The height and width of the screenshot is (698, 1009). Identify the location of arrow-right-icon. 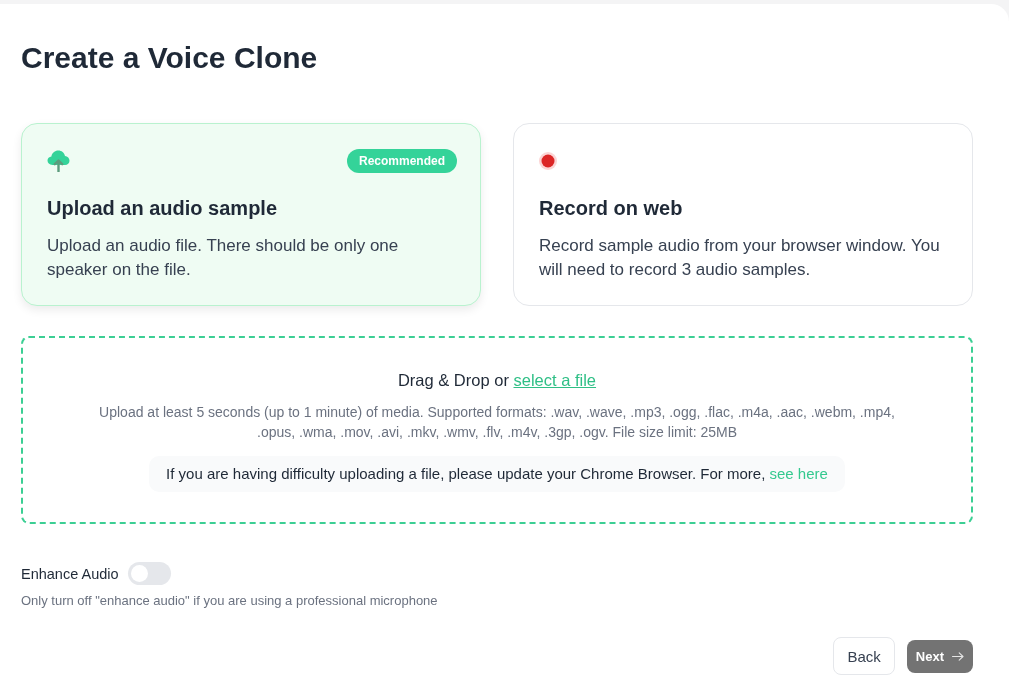
(958, 656).